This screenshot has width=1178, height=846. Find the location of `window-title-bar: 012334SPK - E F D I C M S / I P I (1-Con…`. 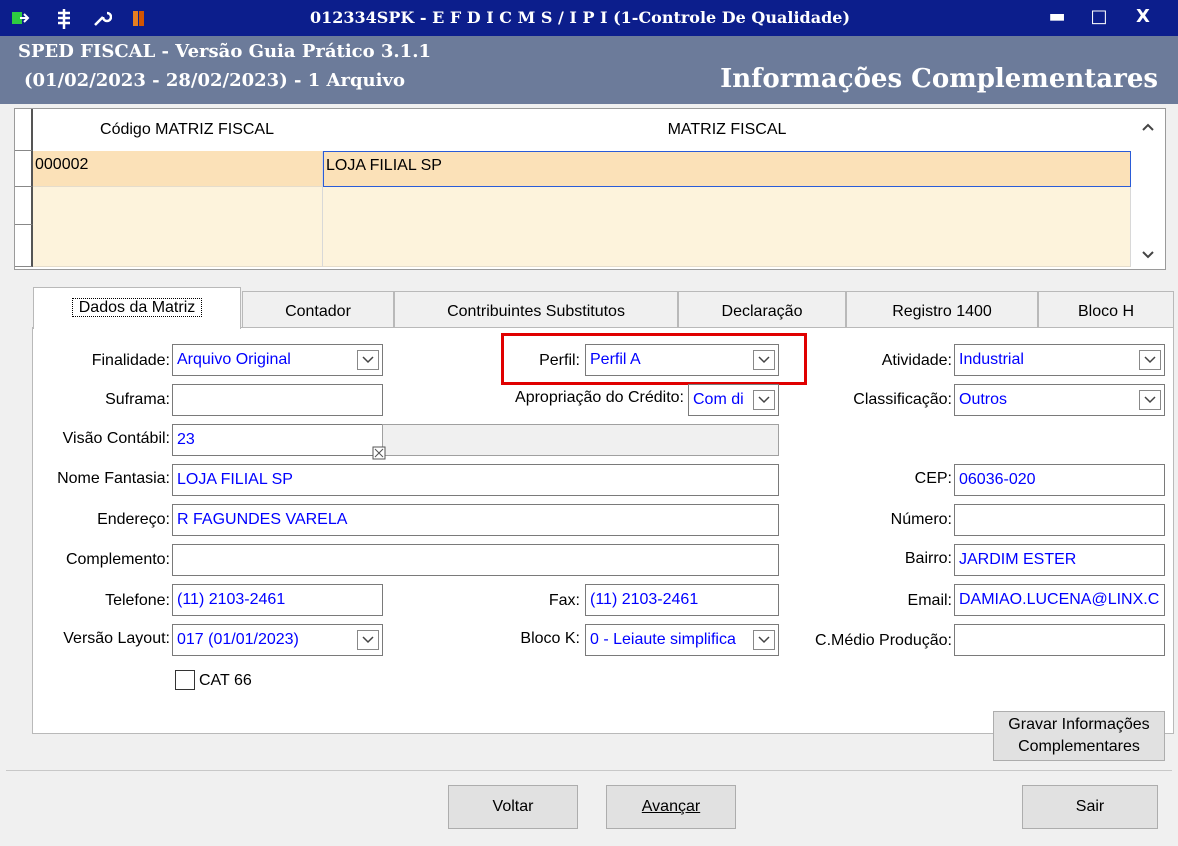

window-title-bar: 012334SPK - E F D I C M S / I P I (1-Con… is located at coordinates (589, 18).